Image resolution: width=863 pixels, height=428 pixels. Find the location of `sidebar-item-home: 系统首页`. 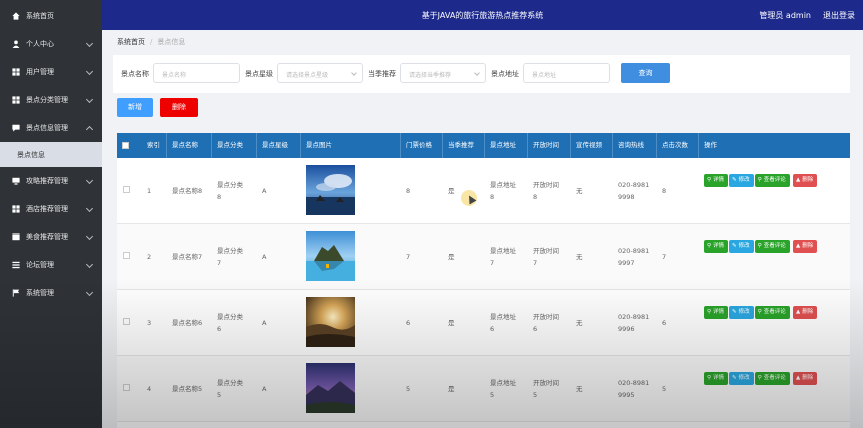

sidebar-item-home: 系统首页 is located at coordinates (51, 16).